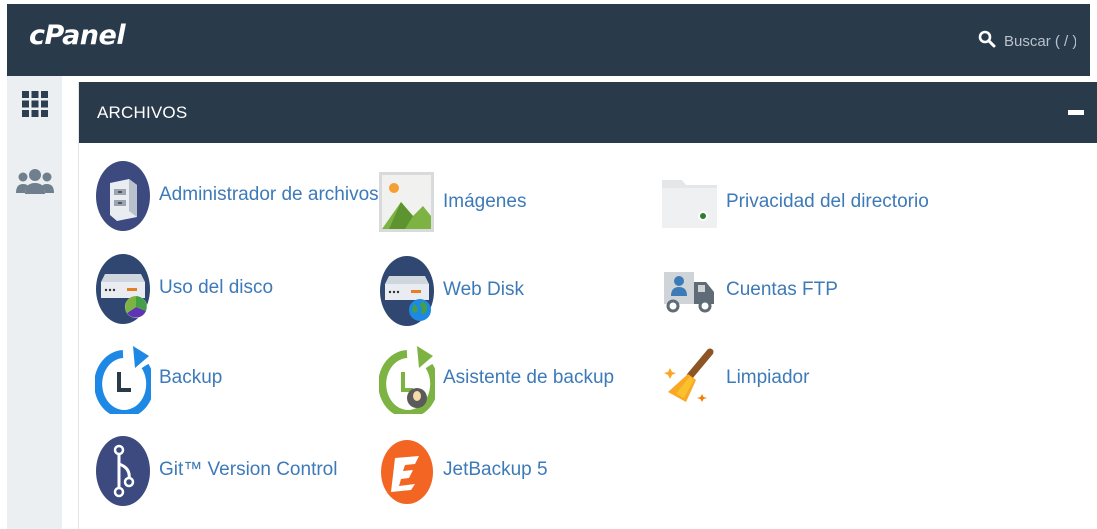 The height and width of the screenshot is (529, 1097). What do you see at coordinates (690, 202) in the screenshot?
I see `folder-eye-icon` at bounding box center [690, 202].